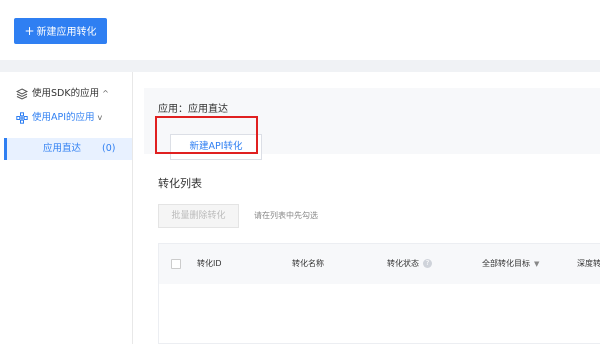  I want to click on batch-delete-button: 批量删除转化, so click(198, 216).